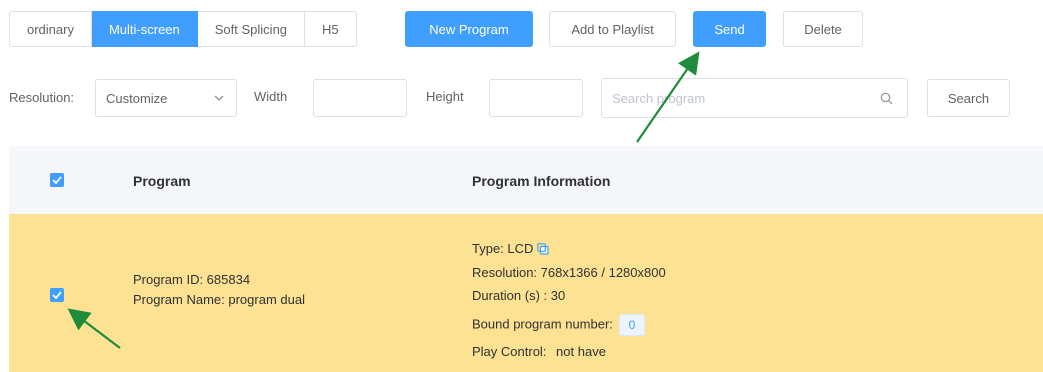  What do you see at coordinates (271, 96) in the screenshot?
I see `width-label: Width` at bounding box center [271, 96].